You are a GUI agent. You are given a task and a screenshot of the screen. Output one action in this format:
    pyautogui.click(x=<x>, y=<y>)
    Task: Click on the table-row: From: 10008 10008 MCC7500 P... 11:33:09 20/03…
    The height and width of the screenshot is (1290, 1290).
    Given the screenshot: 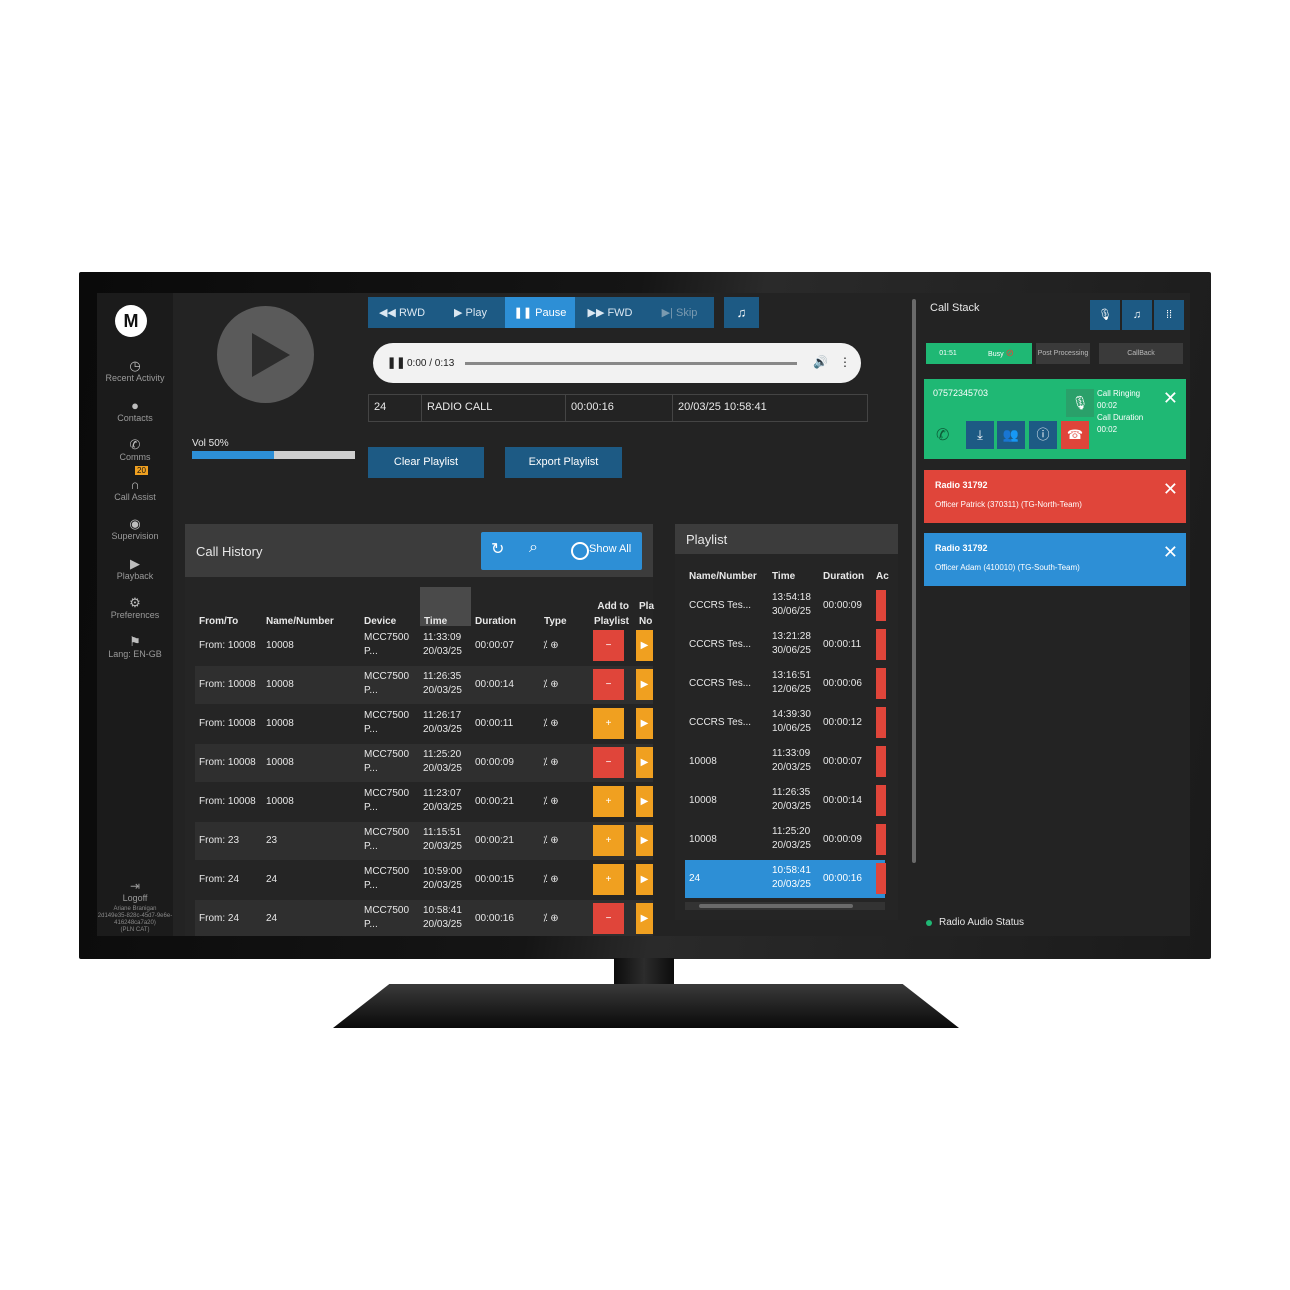 What is the action you would take?
    pyautogui.click(x=424, y=646)
    